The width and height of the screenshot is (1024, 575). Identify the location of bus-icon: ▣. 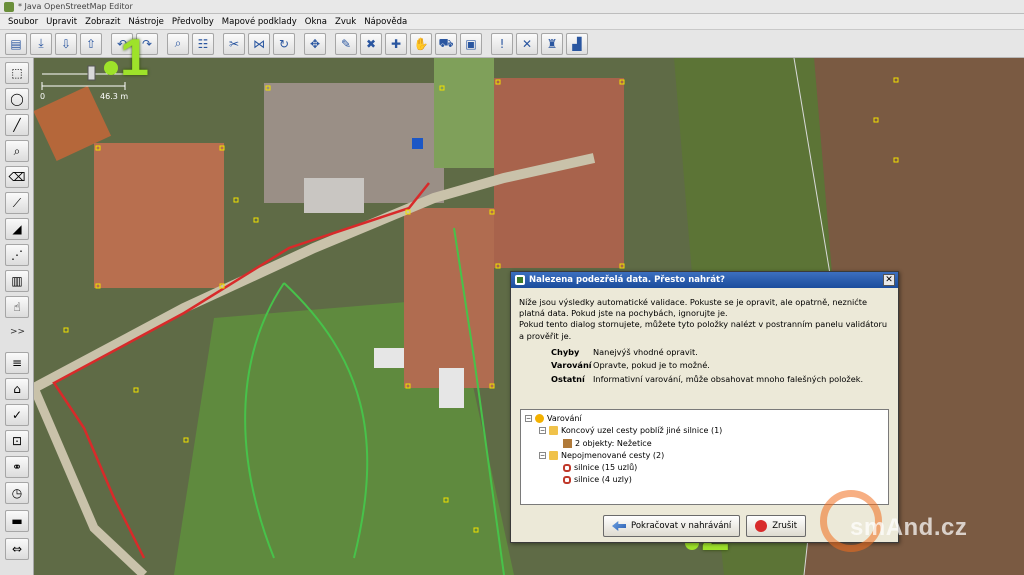
(471, 43).